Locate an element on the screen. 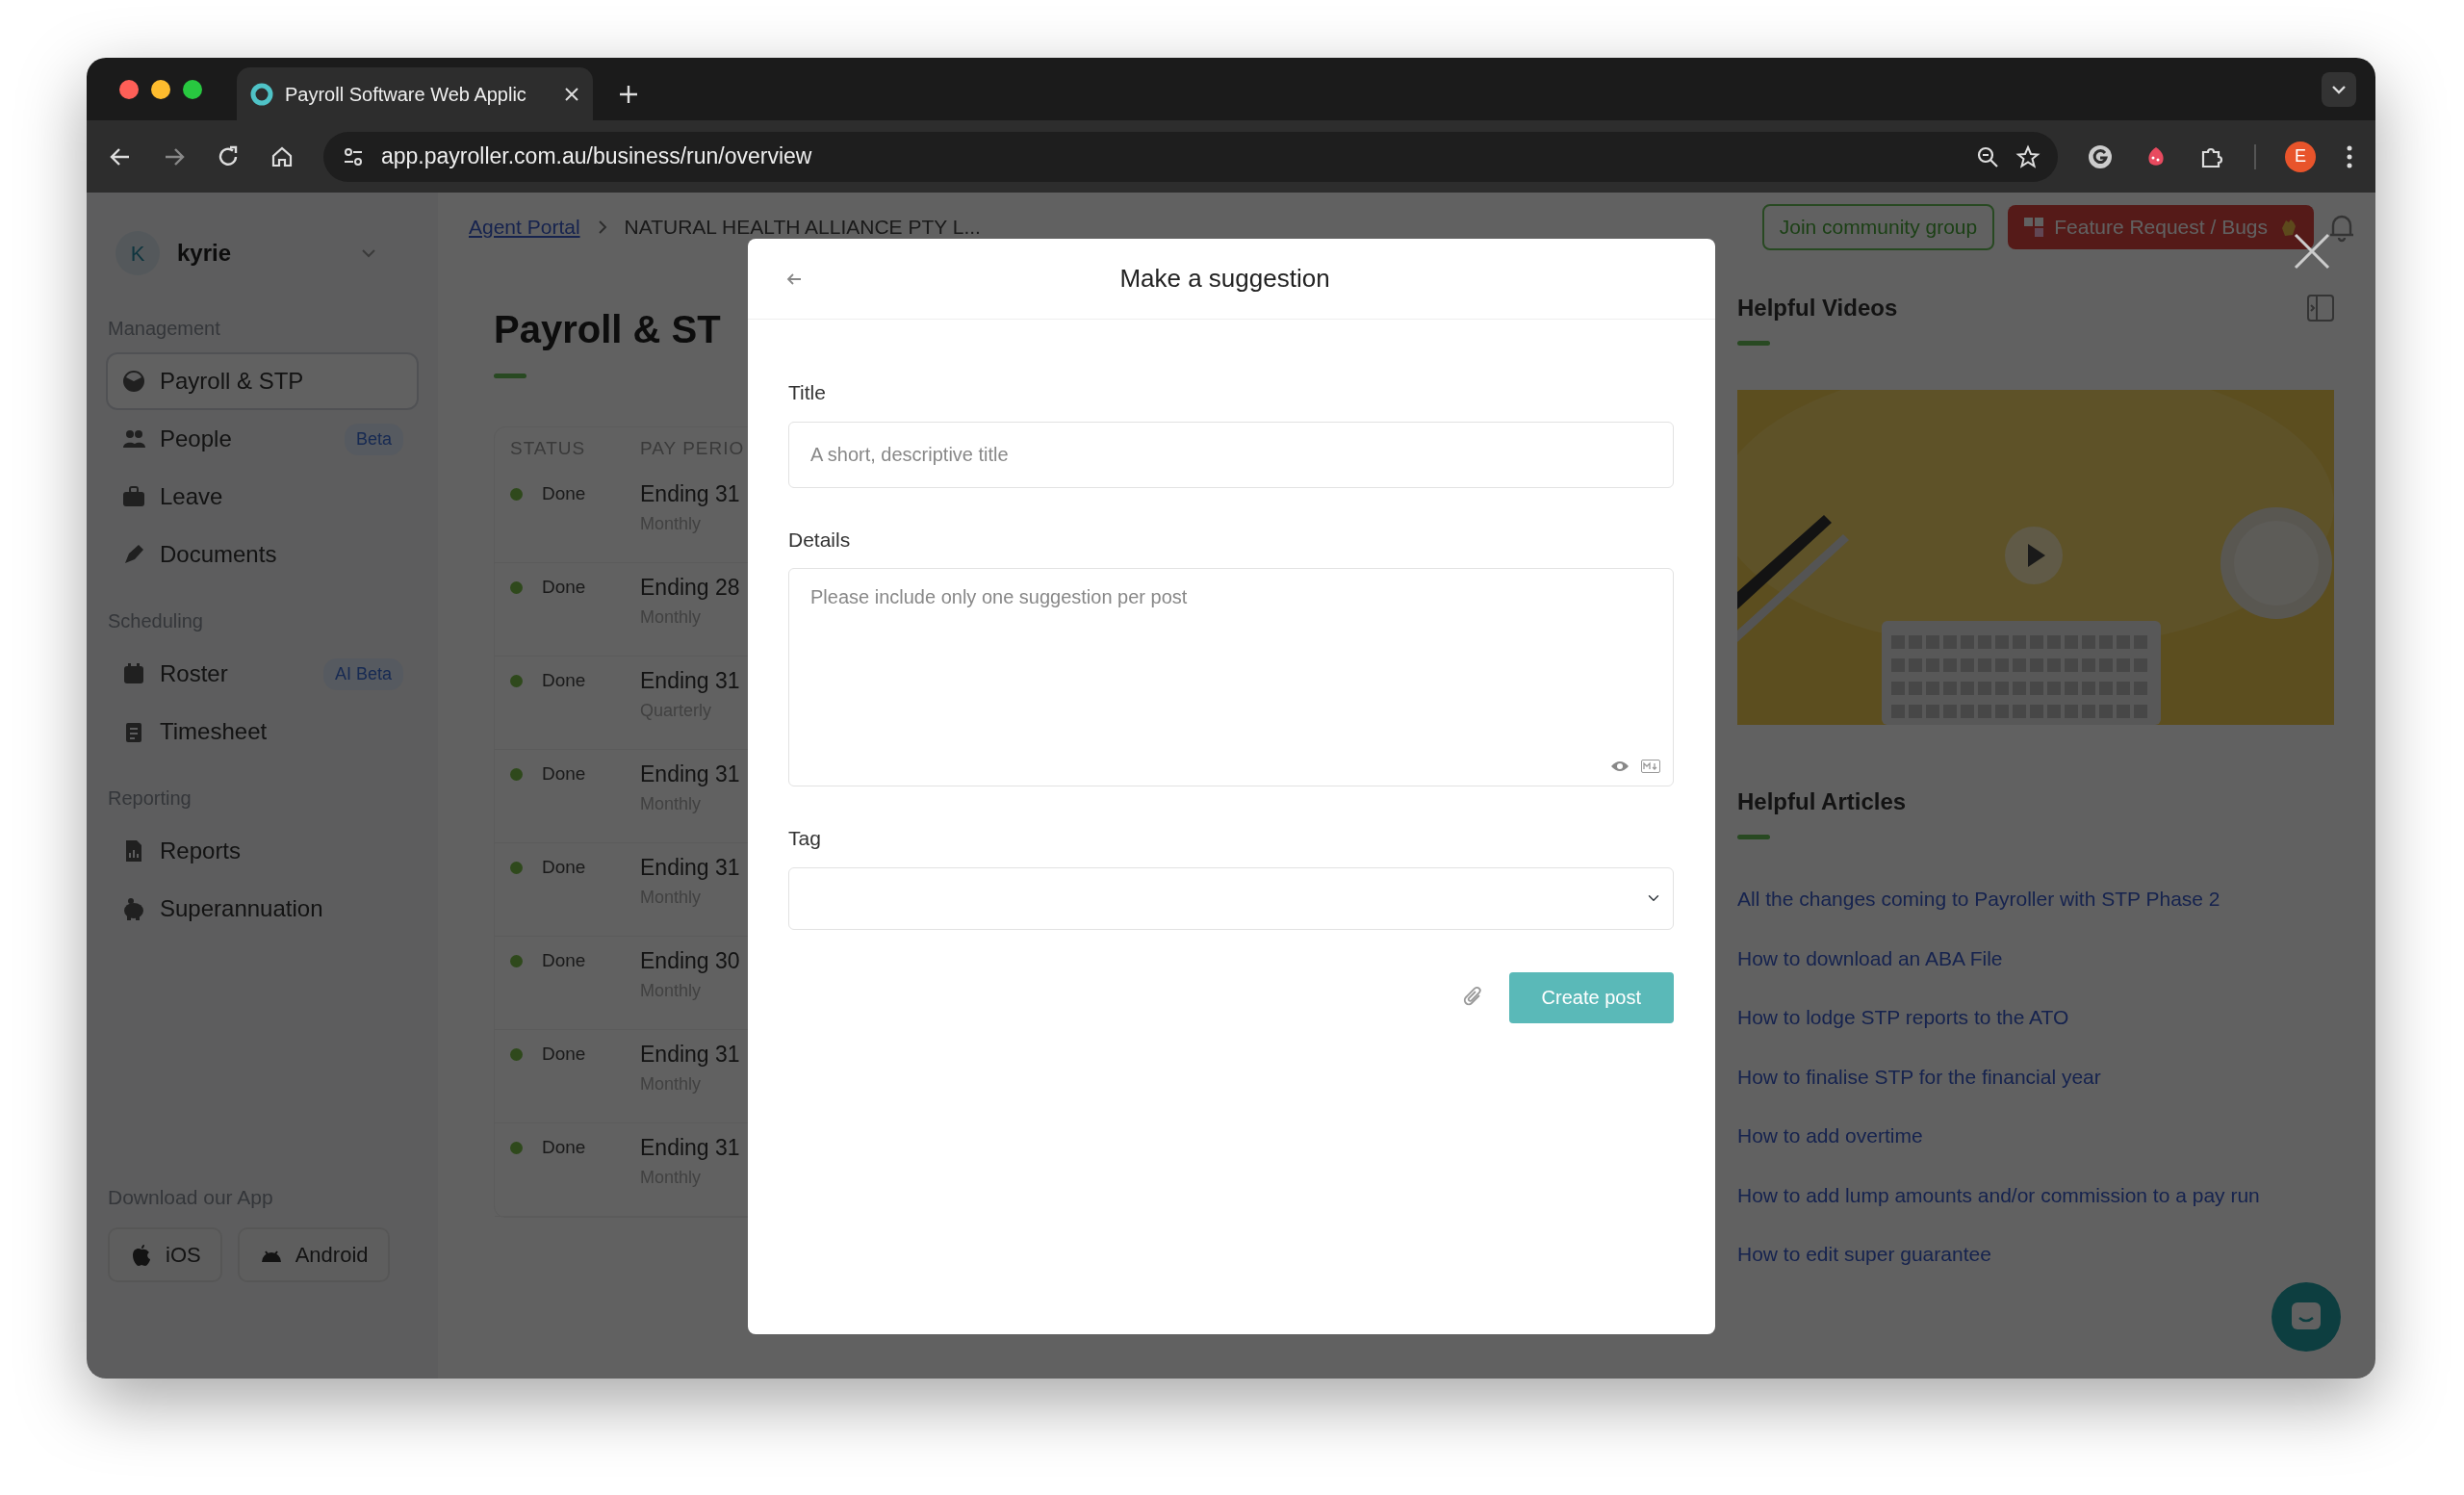 Image resolution: width=2464 pixels, height=1495 pixels. sidebar-item: Superannuation is located at coordinates (262, 909).